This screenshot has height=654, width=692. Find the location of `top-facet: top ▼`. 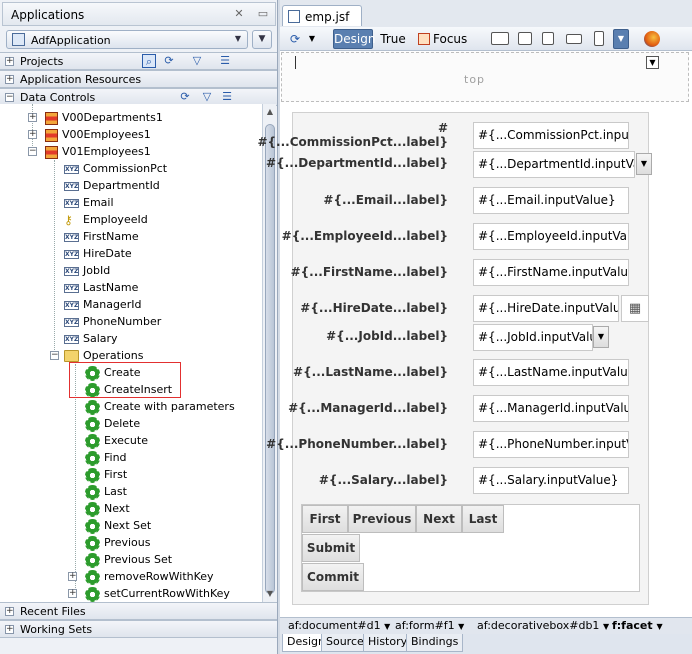

top-facet: top ▼ is located at coordinates (485, 77).